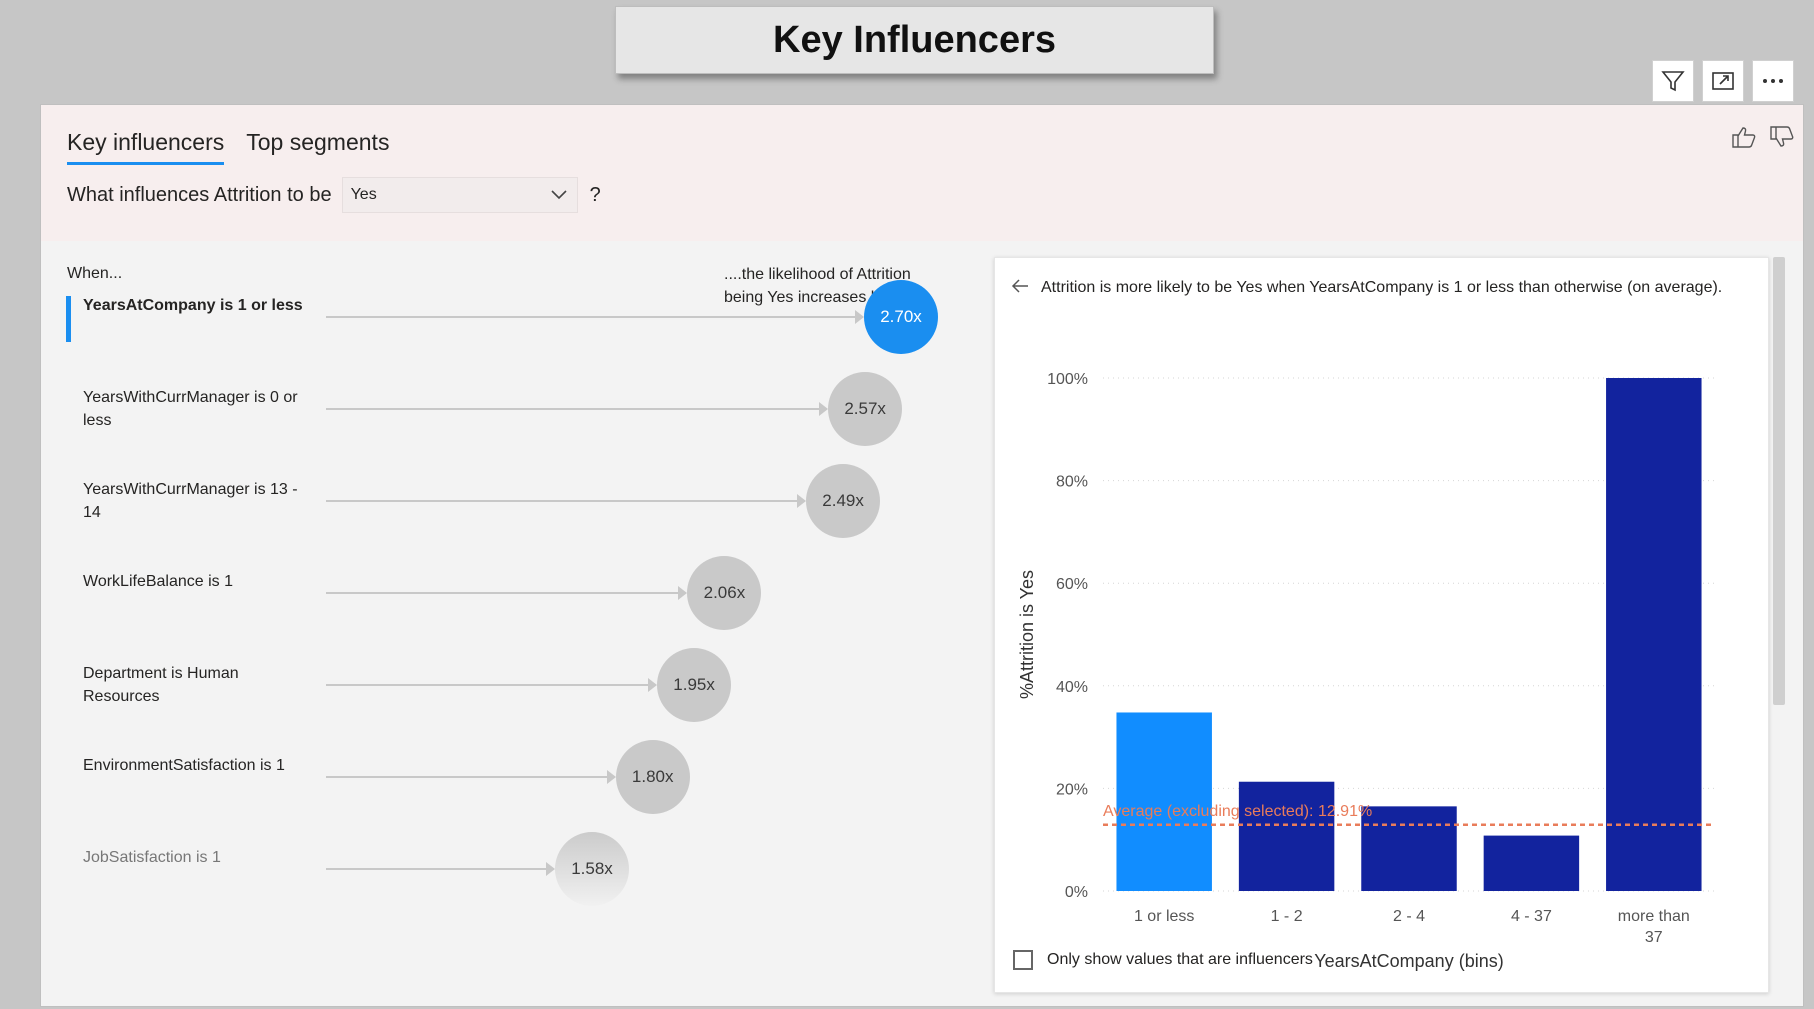 Image resolution: width=1814 pixels, height=1009 pixels. What do you see at coordinates (1072, 789) in the screenshot?
I see `y-tick-label: 20%` at bounding box center [1072, 789].